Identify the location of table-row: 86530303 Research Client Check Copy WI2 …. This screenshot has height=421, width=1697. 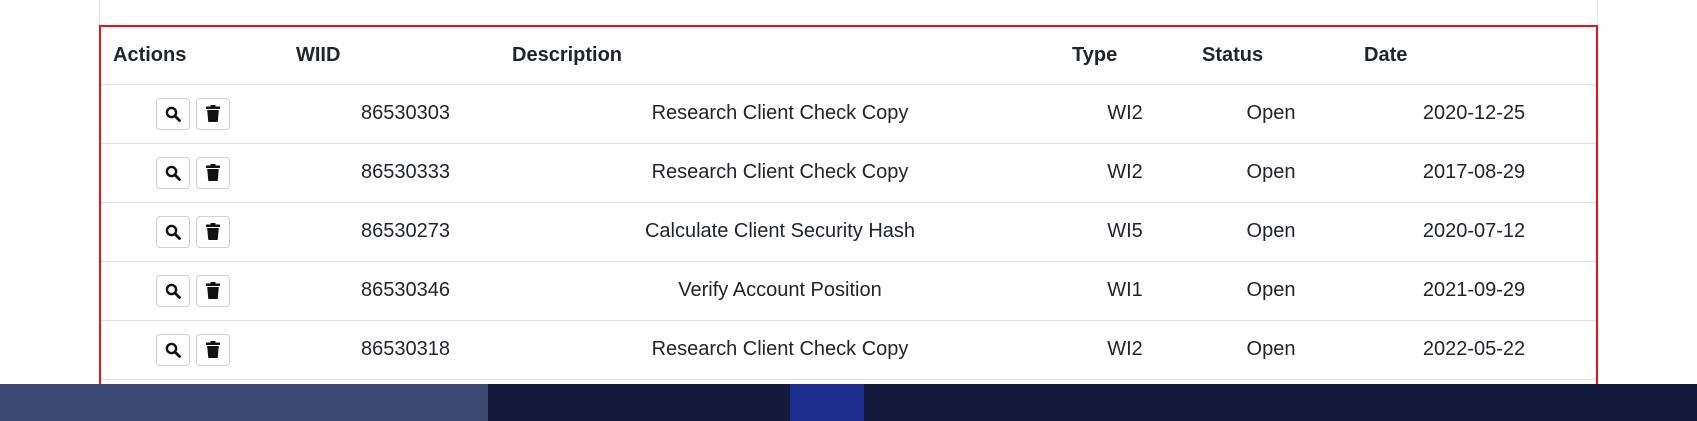
(848, 114).